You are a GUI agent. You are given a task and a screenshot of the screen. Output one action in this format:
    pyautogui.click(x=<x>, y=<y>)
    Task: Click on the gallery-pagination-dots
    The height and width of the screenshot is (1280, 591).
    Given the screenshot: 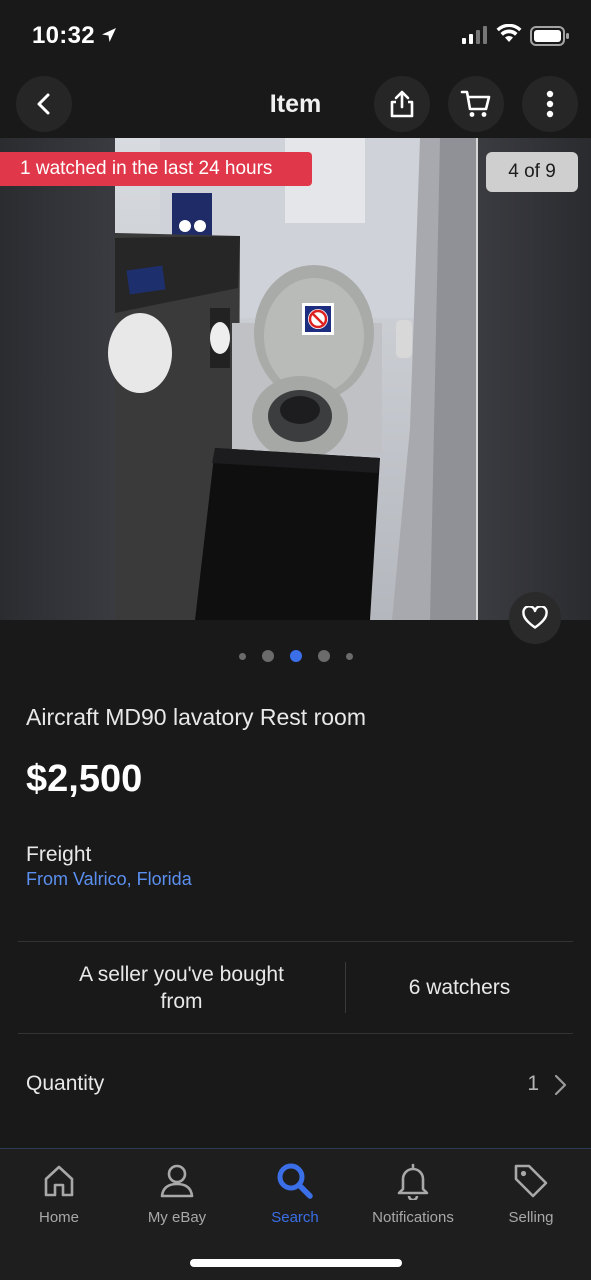 What is the action you would take?
    pyautogui.click(x=295, y=656)
    